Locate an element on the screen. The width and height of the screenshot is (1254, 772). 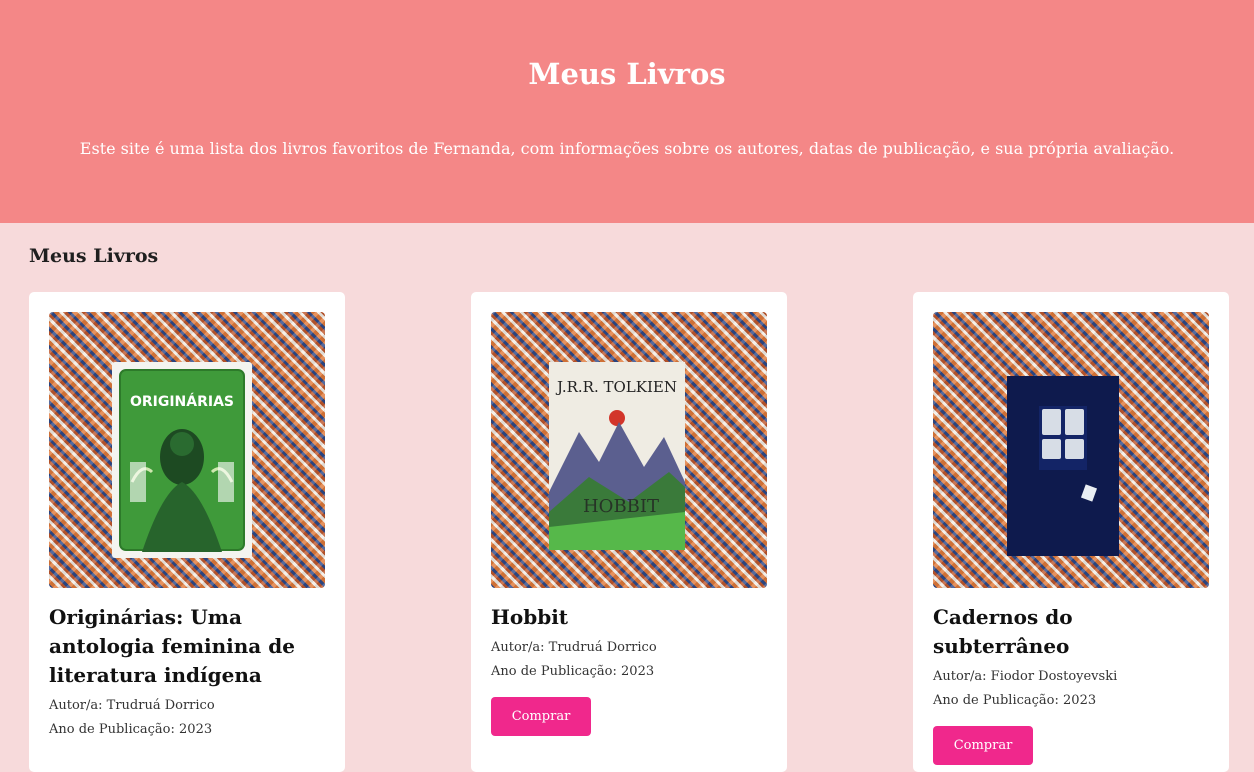
cover-title-text: ORIGINÁRIAS is located at coordinates (182, 401).